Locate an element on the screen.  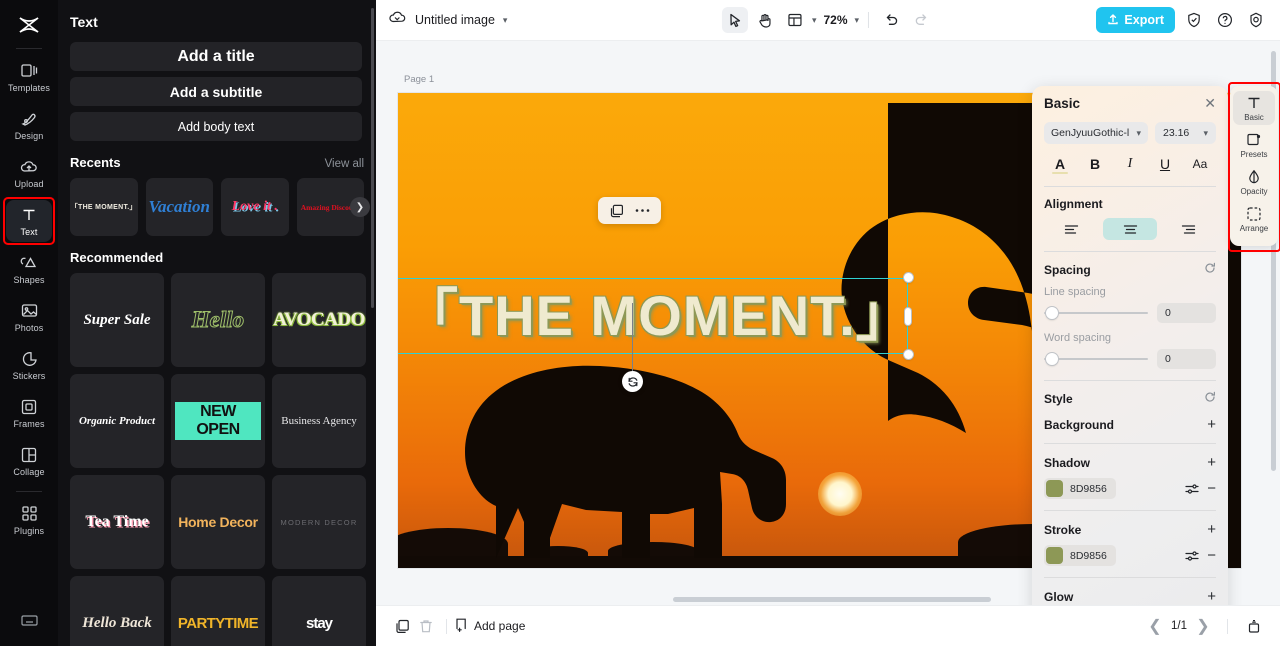
text-color-icon: A is located at coordinates (1060, 164).